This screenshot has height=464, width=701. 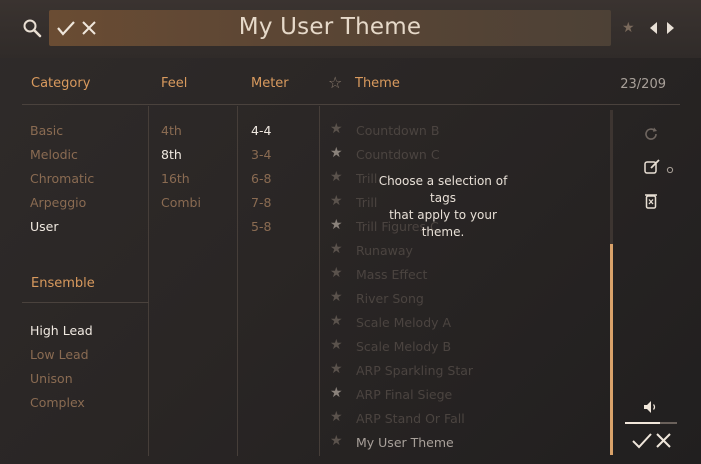 What do you see at coordinates (651, 200) in the screenshot?
I see `delete-icon` at bounding box center [651, 200].